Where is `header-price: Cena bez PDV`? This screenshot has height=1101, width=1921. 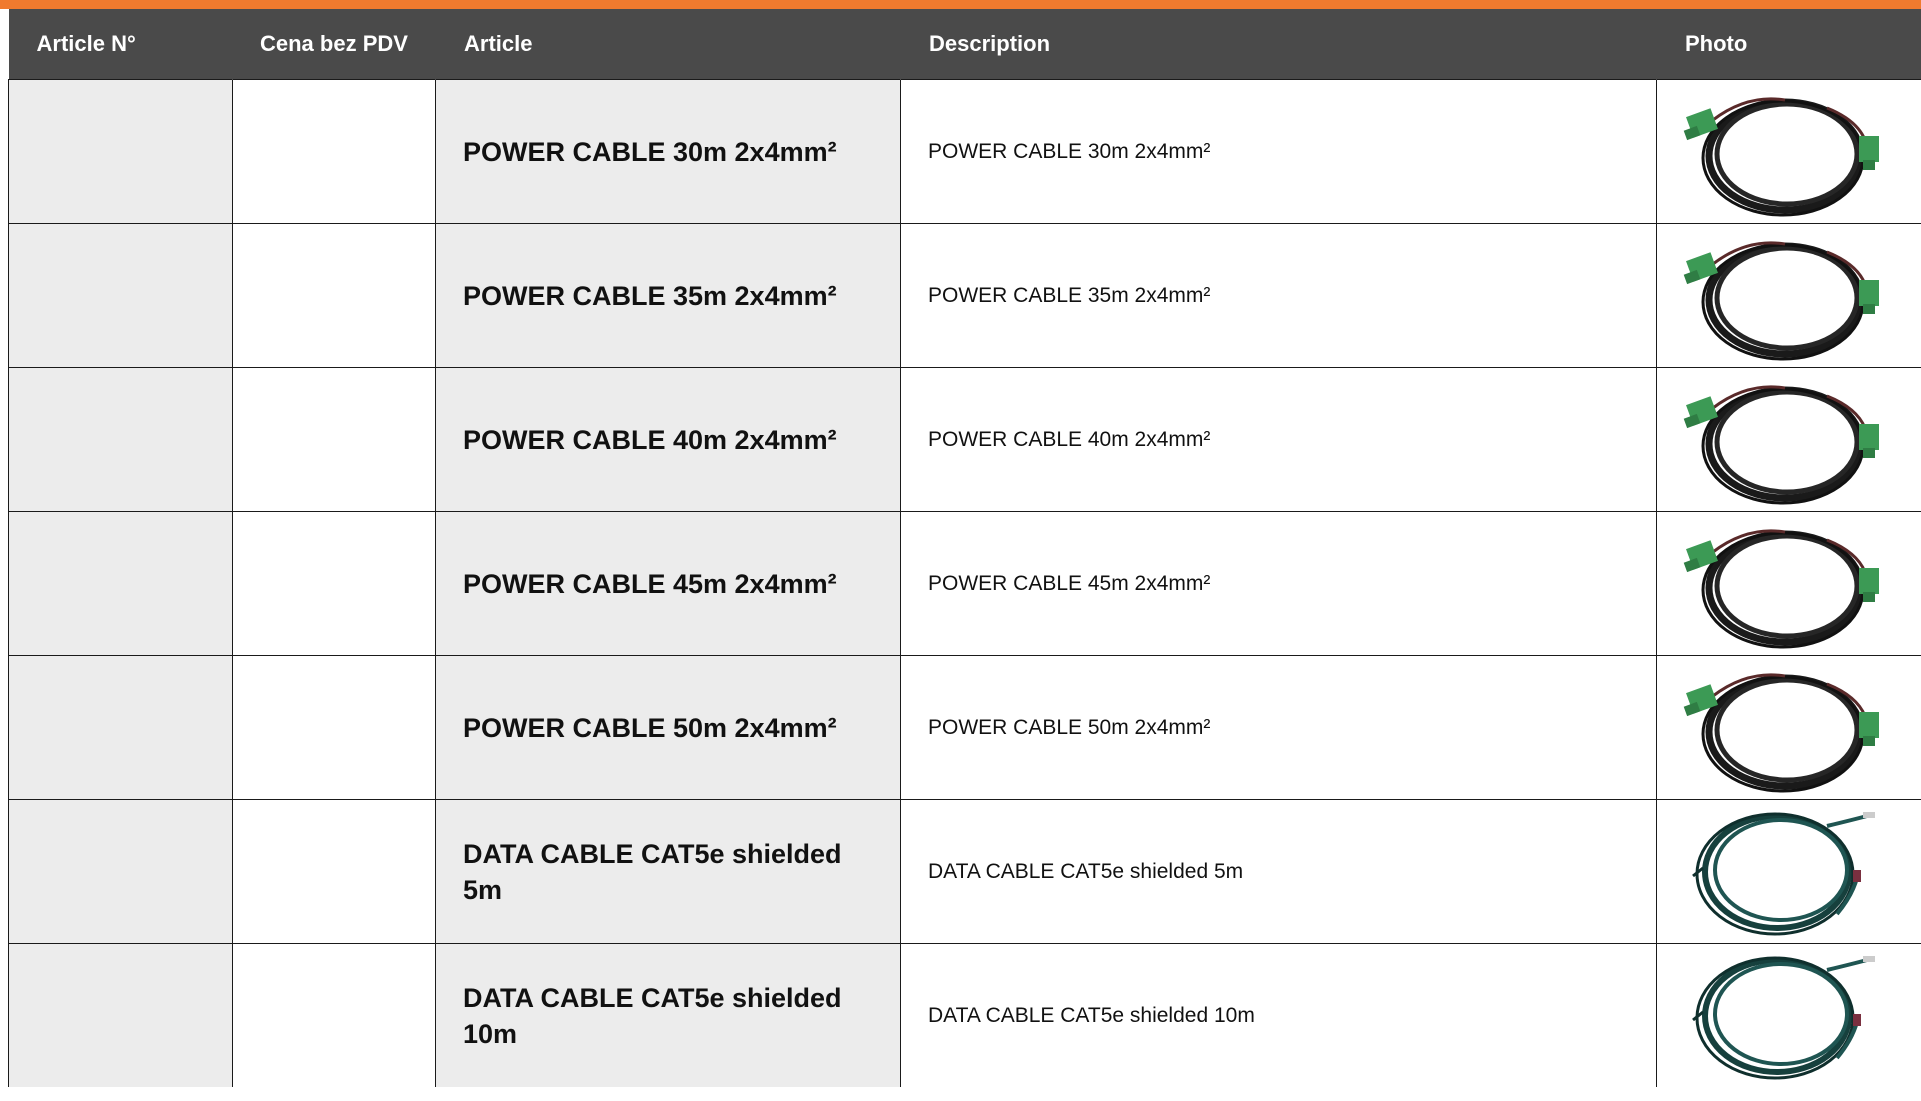 header-price: Cena bez PDV is located at coordinates (334, 44).